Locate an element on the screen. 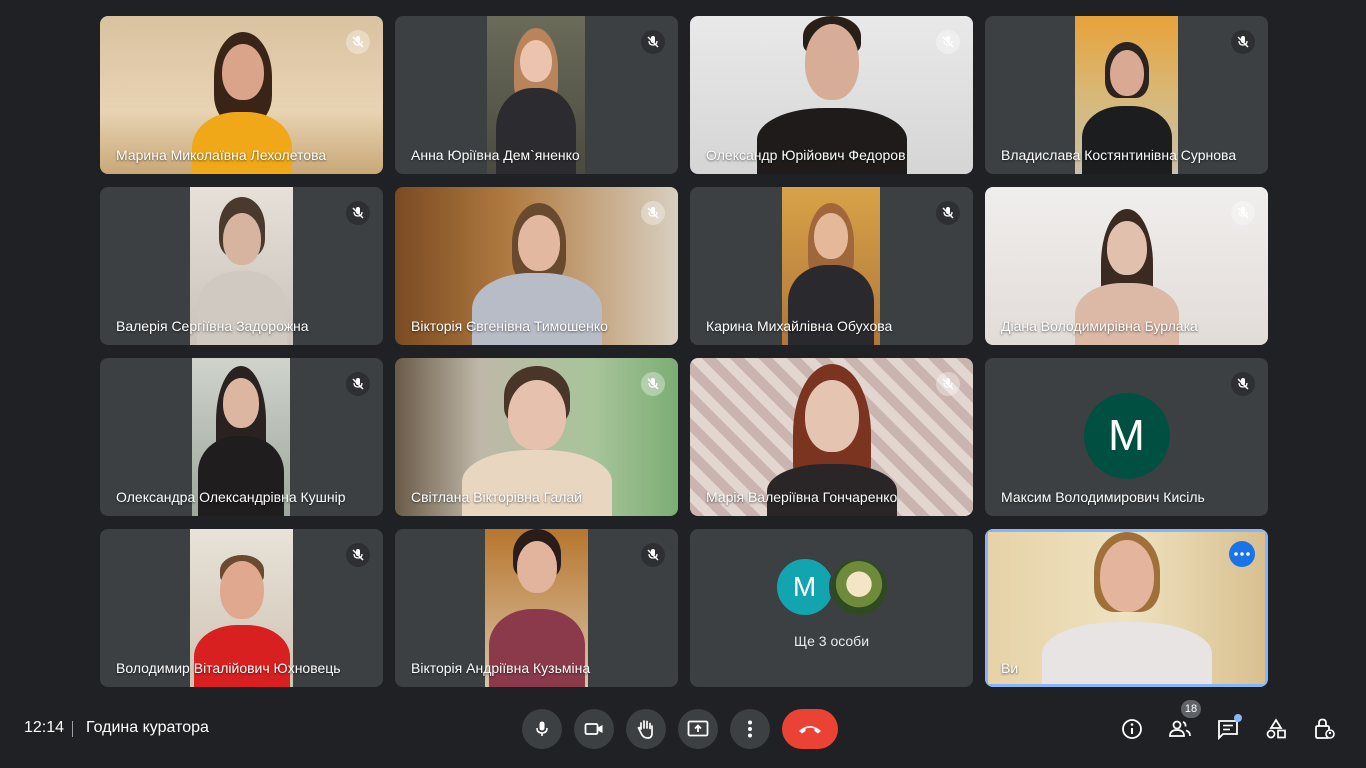 The image size is (1366, 768). camera-icon is located at coordinates (593, 729).